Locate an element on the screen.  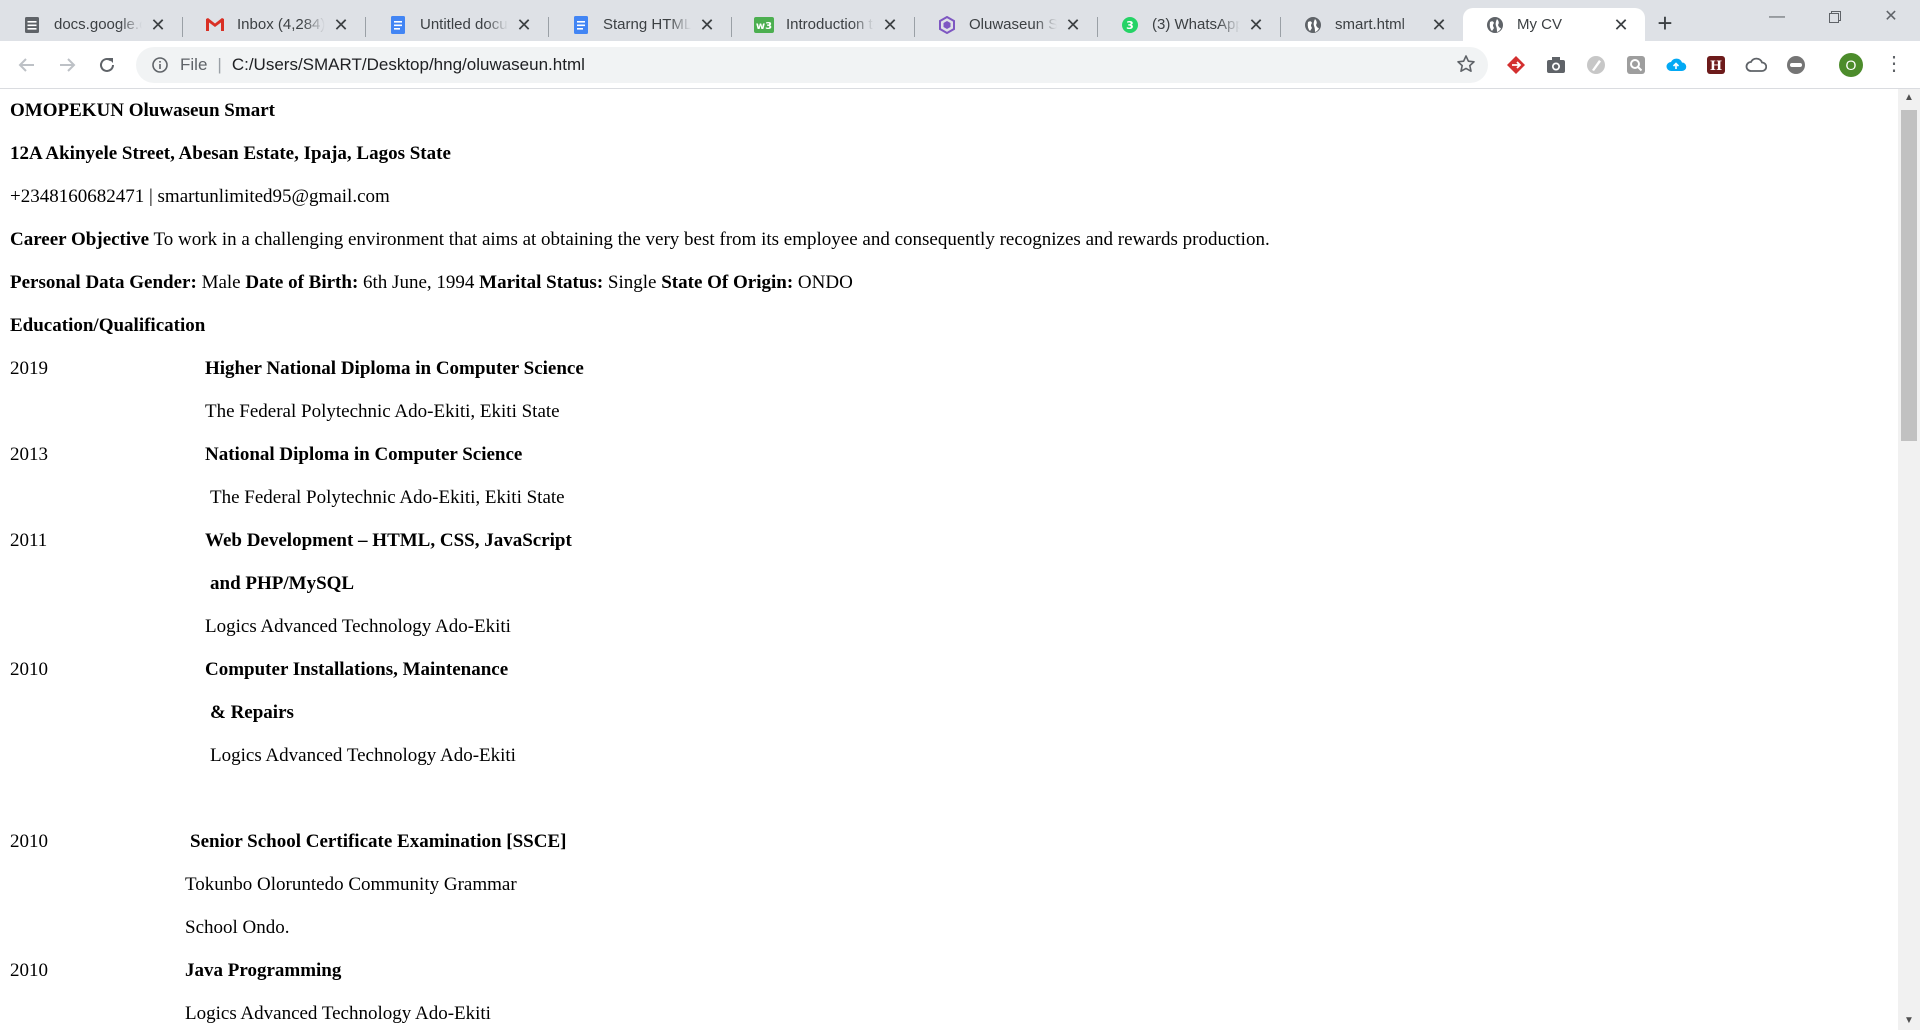
reload-icon is located at coordinates (107, 65).